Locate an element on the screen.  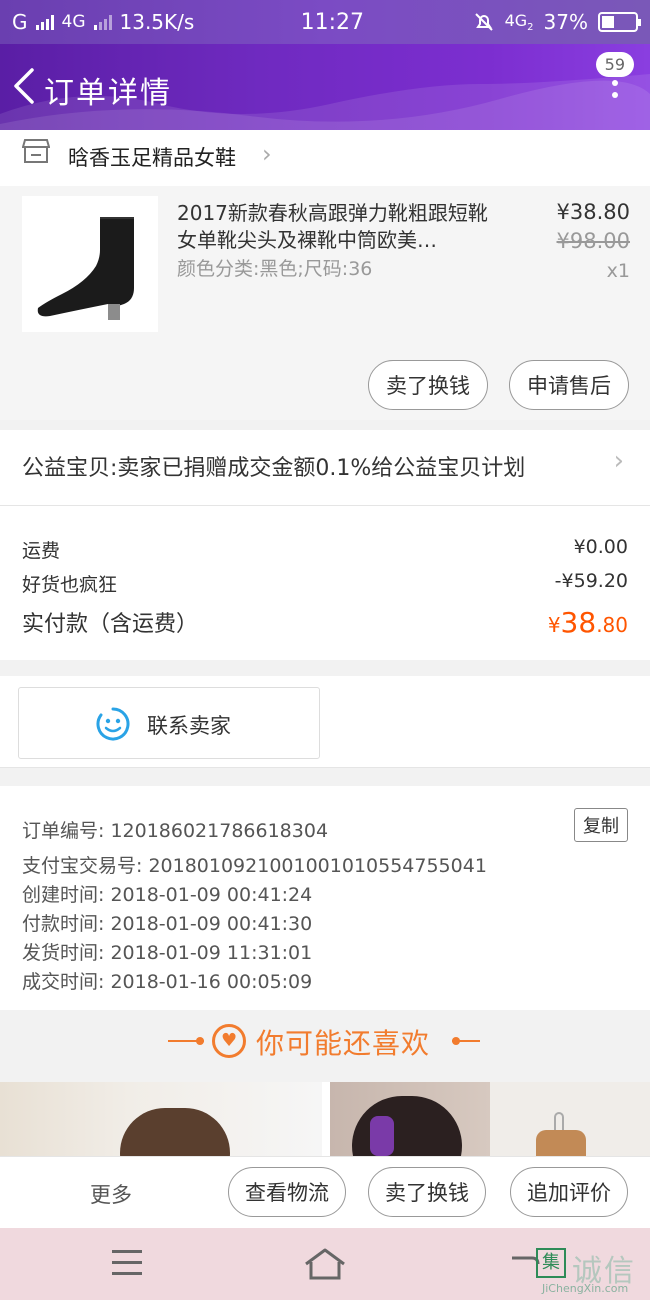
shop-icon is located at coordinates (36, 151).